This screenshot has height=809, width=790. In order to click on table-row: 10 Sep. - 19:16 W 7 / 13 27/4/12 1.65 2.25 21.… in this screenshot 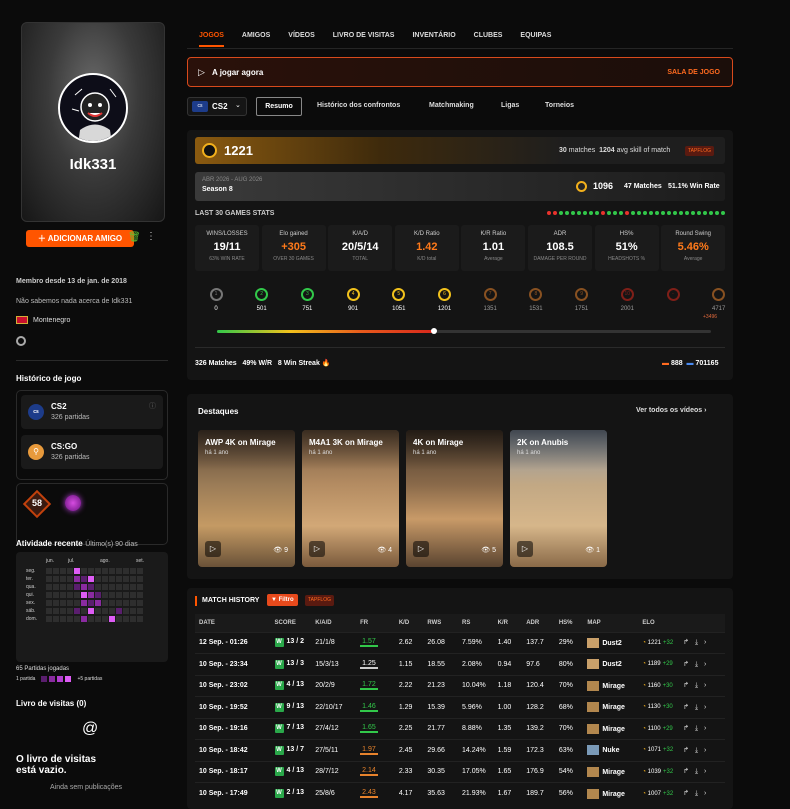, I will do `click(460, 728)`.